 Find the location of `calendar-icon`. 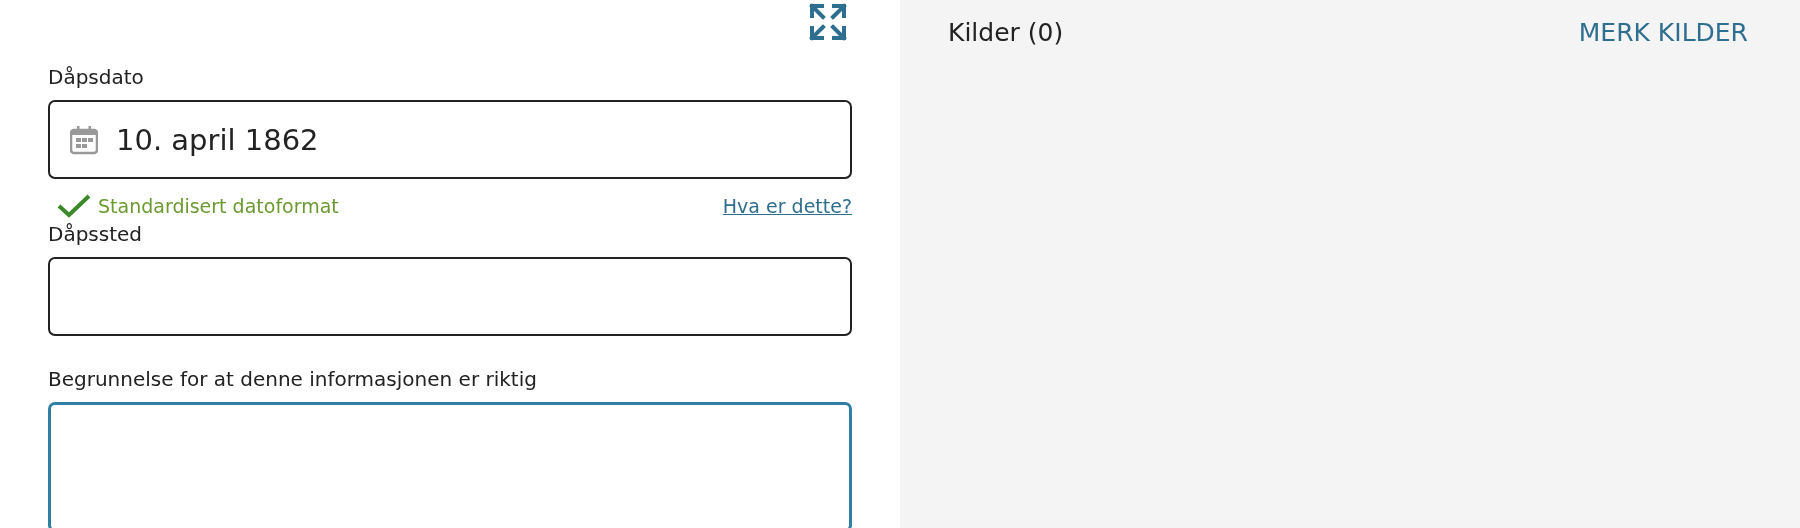

calendar-icon is located at coordinates (84, 139).